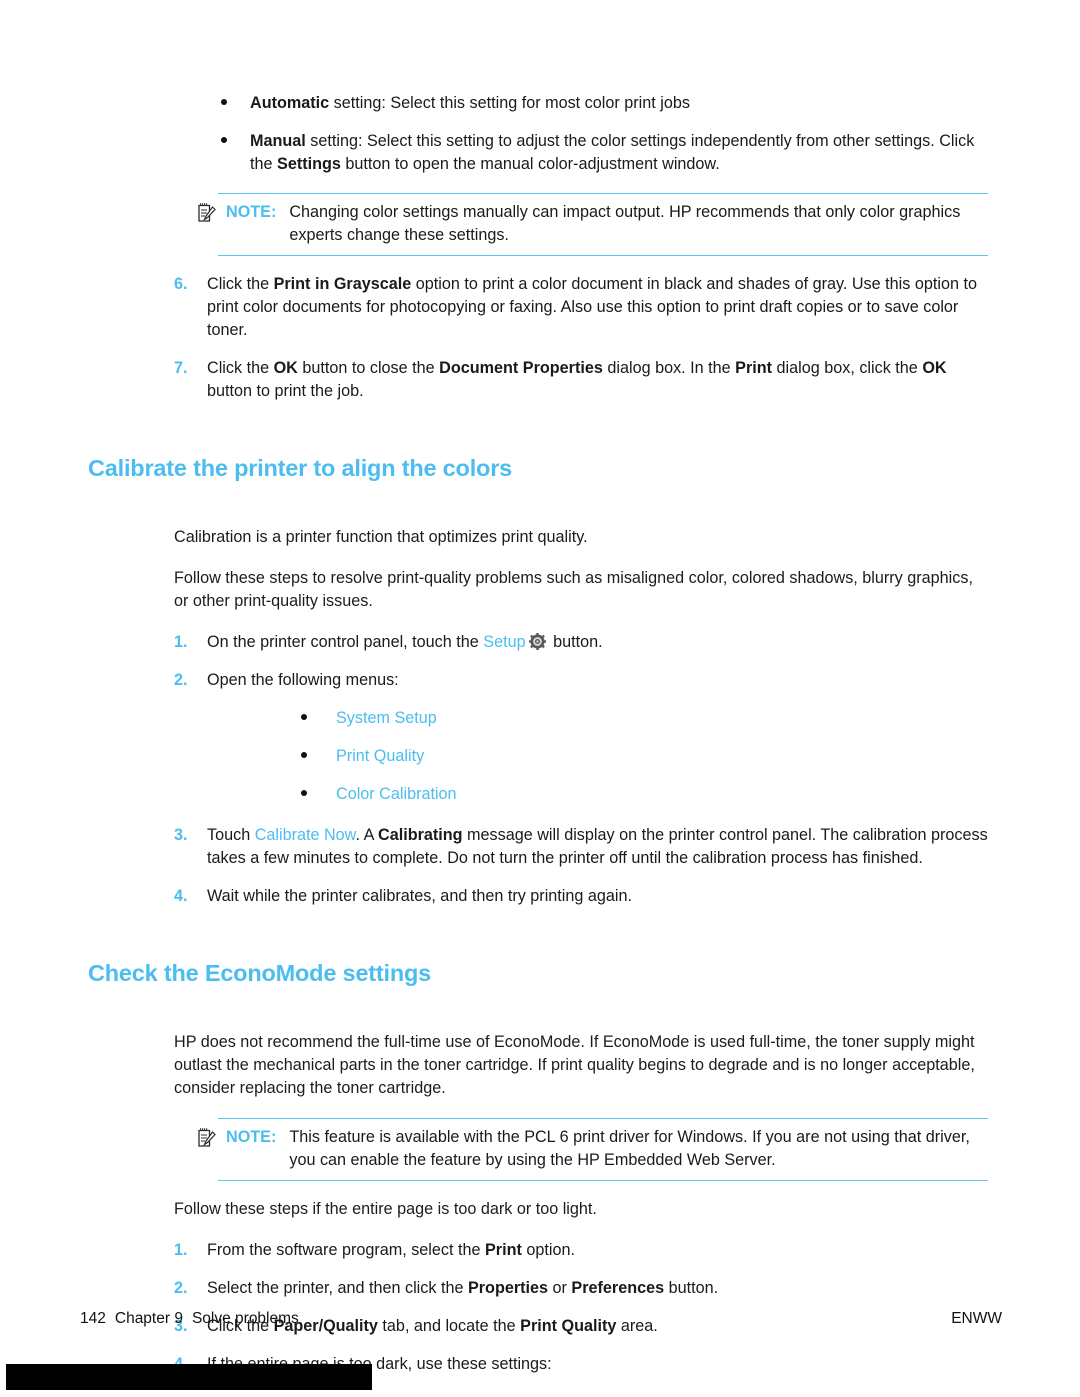  Describe the element at coordinates (420, 835) in the screenshot. I see `calstep3-bold1: Calibrating` at that location.